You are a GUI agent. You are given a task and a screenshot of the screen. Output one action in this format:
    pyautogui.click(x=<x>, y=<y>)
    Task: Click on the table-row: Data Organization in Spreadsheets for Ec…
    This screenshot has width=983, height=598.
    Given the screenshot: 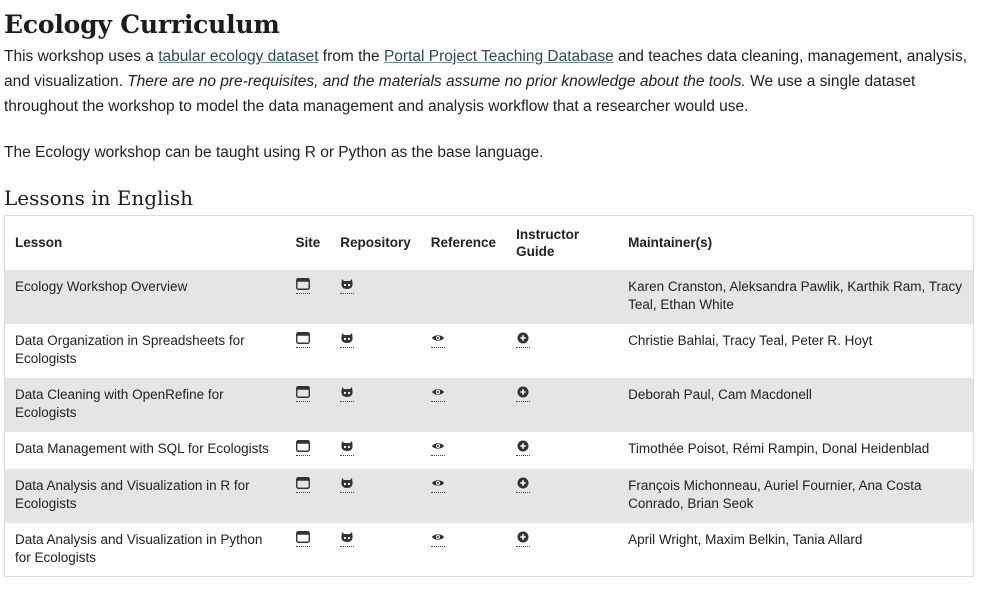 What is the action you would take?
    pyautogui.click(x=489, y=351)
    